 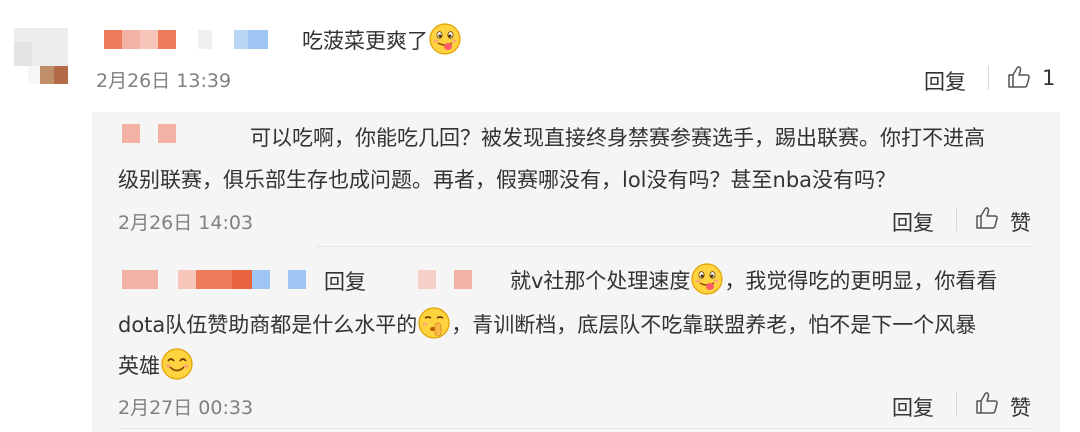 What do you see at coordinates (382, 39) in the screenshot?
I see `comment-text: 吃菠菜更爽了` at bounding box center [382, 39].